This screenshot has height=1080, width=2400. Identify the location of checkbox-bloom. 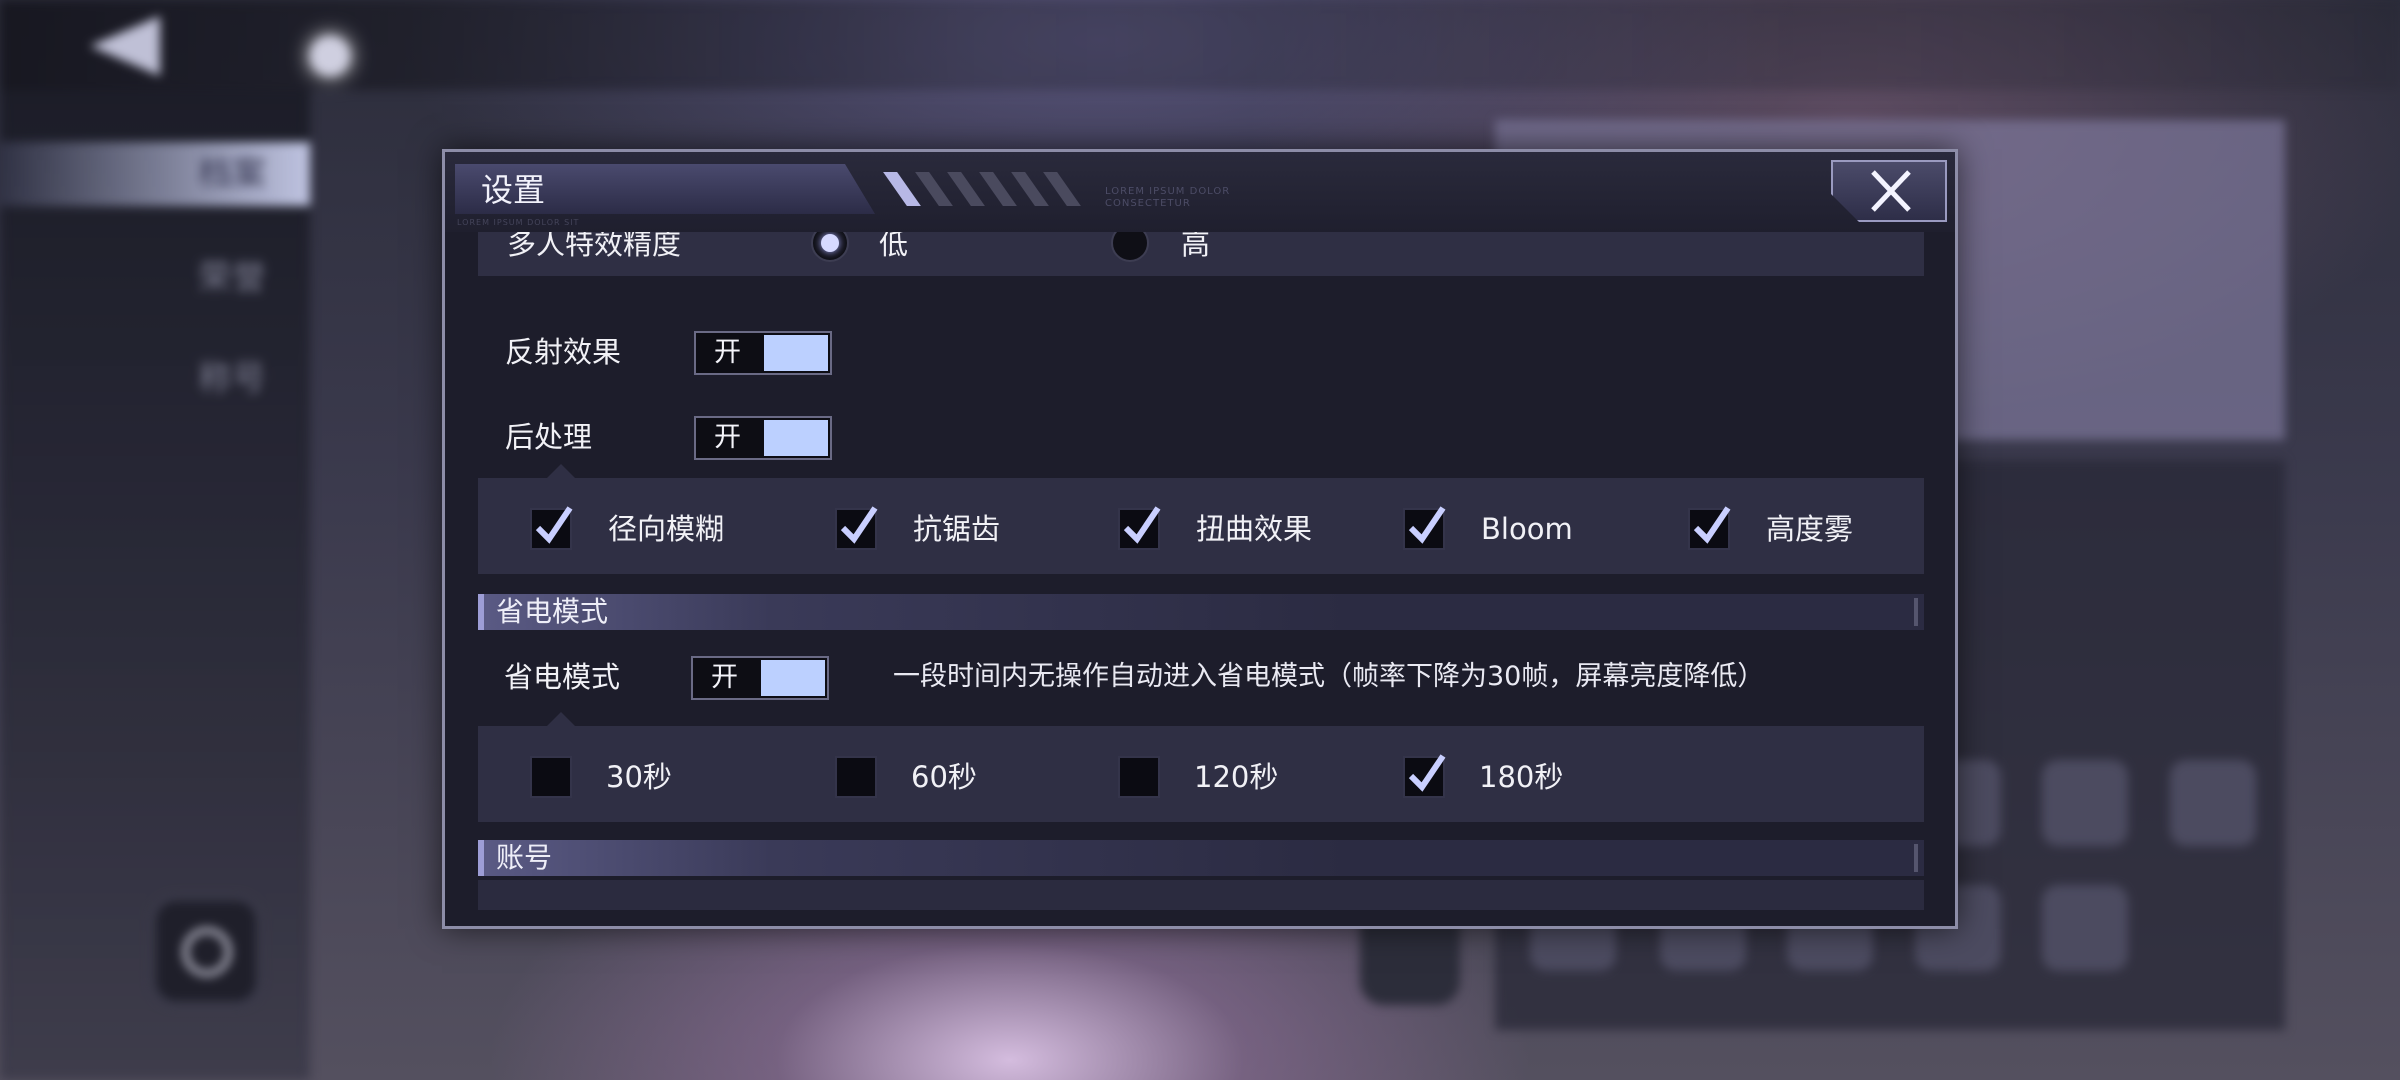
(1424, 528).